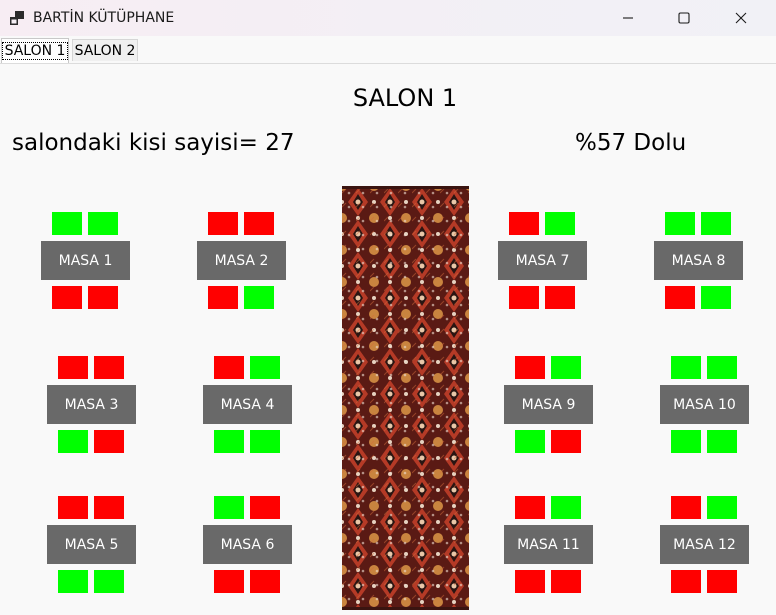  What do you see at coordinates (388, 18) in the screenshot?
I see `title-bar: BARTİN KÜTÜPHANE` at bounding box center [388, 18].